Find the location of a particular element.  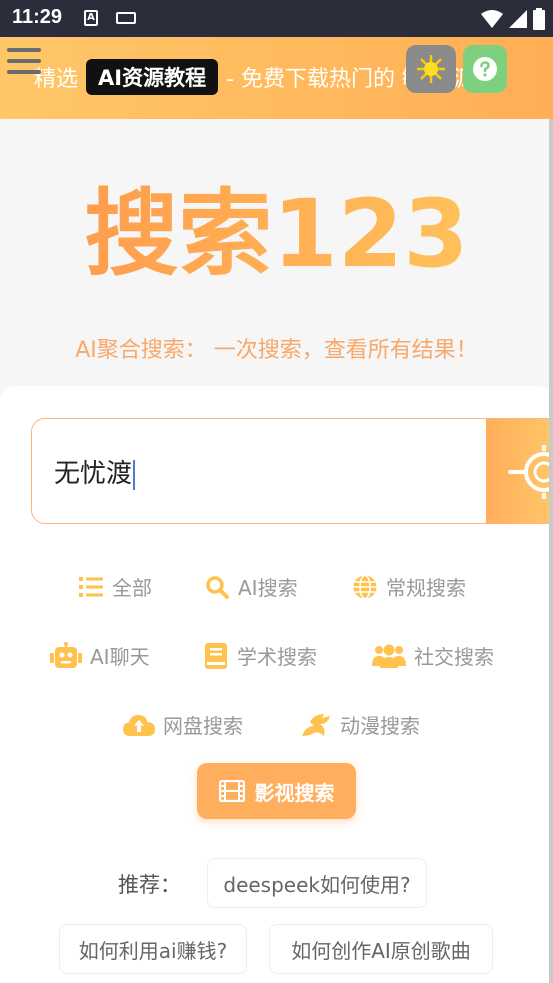

signal-icon is located at coordinates (518, 19).